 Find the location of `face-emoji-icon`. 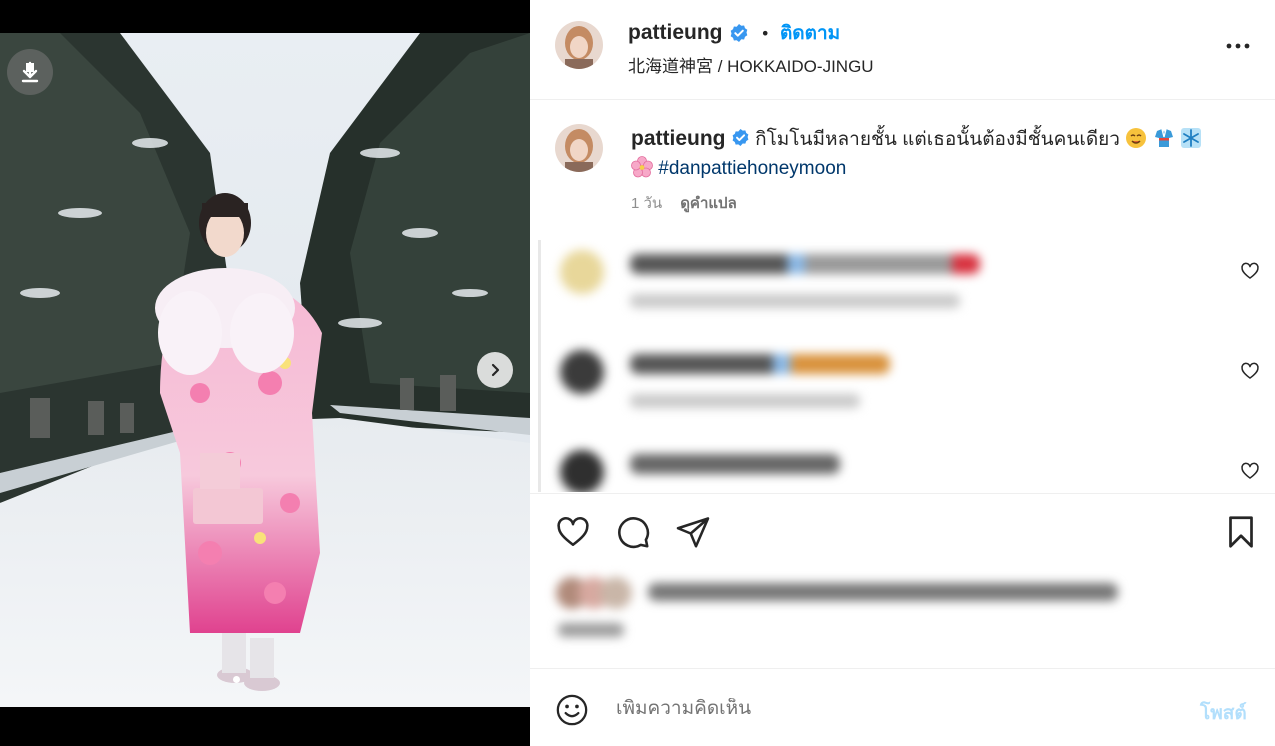

face-emoji-icon is located at coordinates (1136, 138).